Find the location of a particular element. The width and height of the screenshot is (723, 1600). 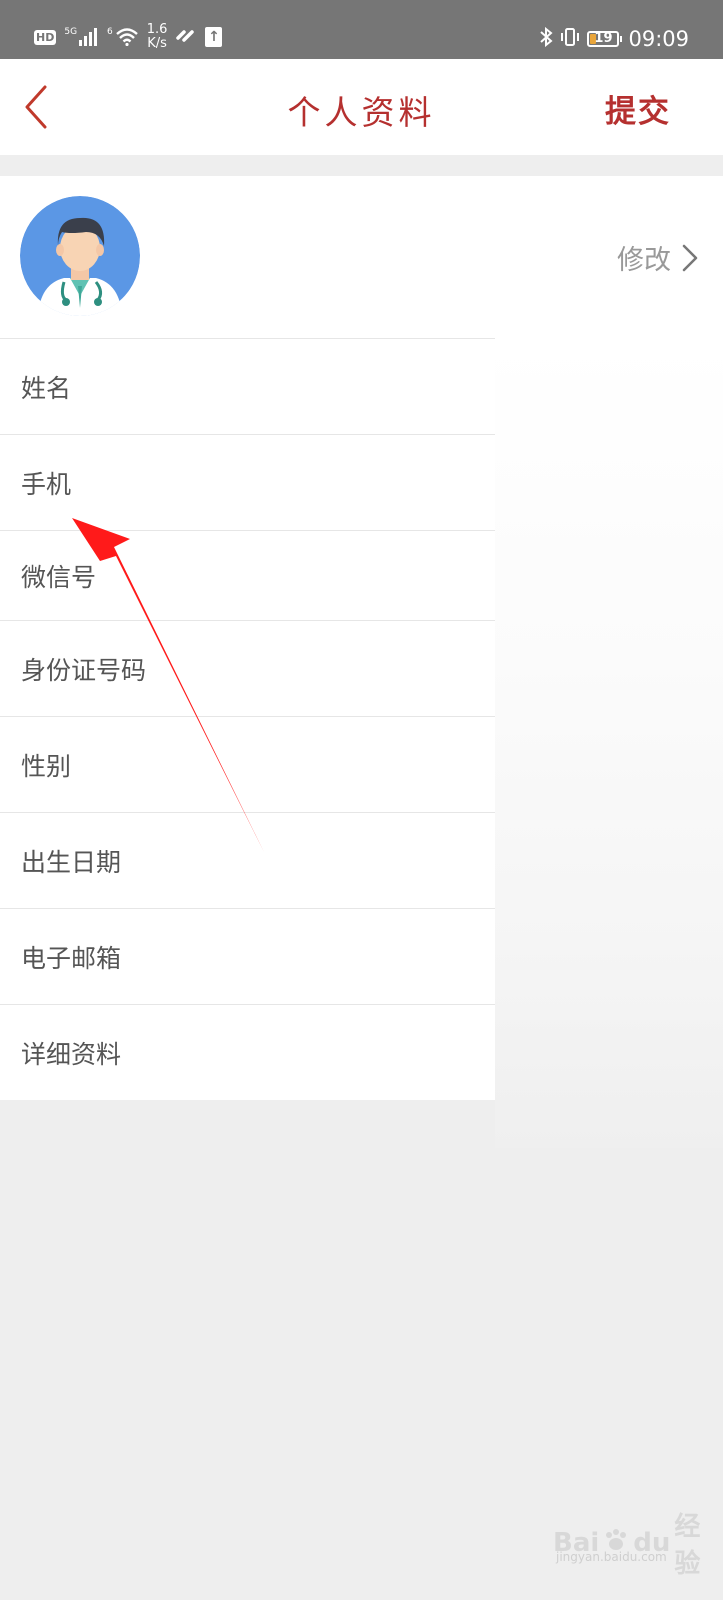

signal-type-label: 5G is located at coordinates (71, 32).